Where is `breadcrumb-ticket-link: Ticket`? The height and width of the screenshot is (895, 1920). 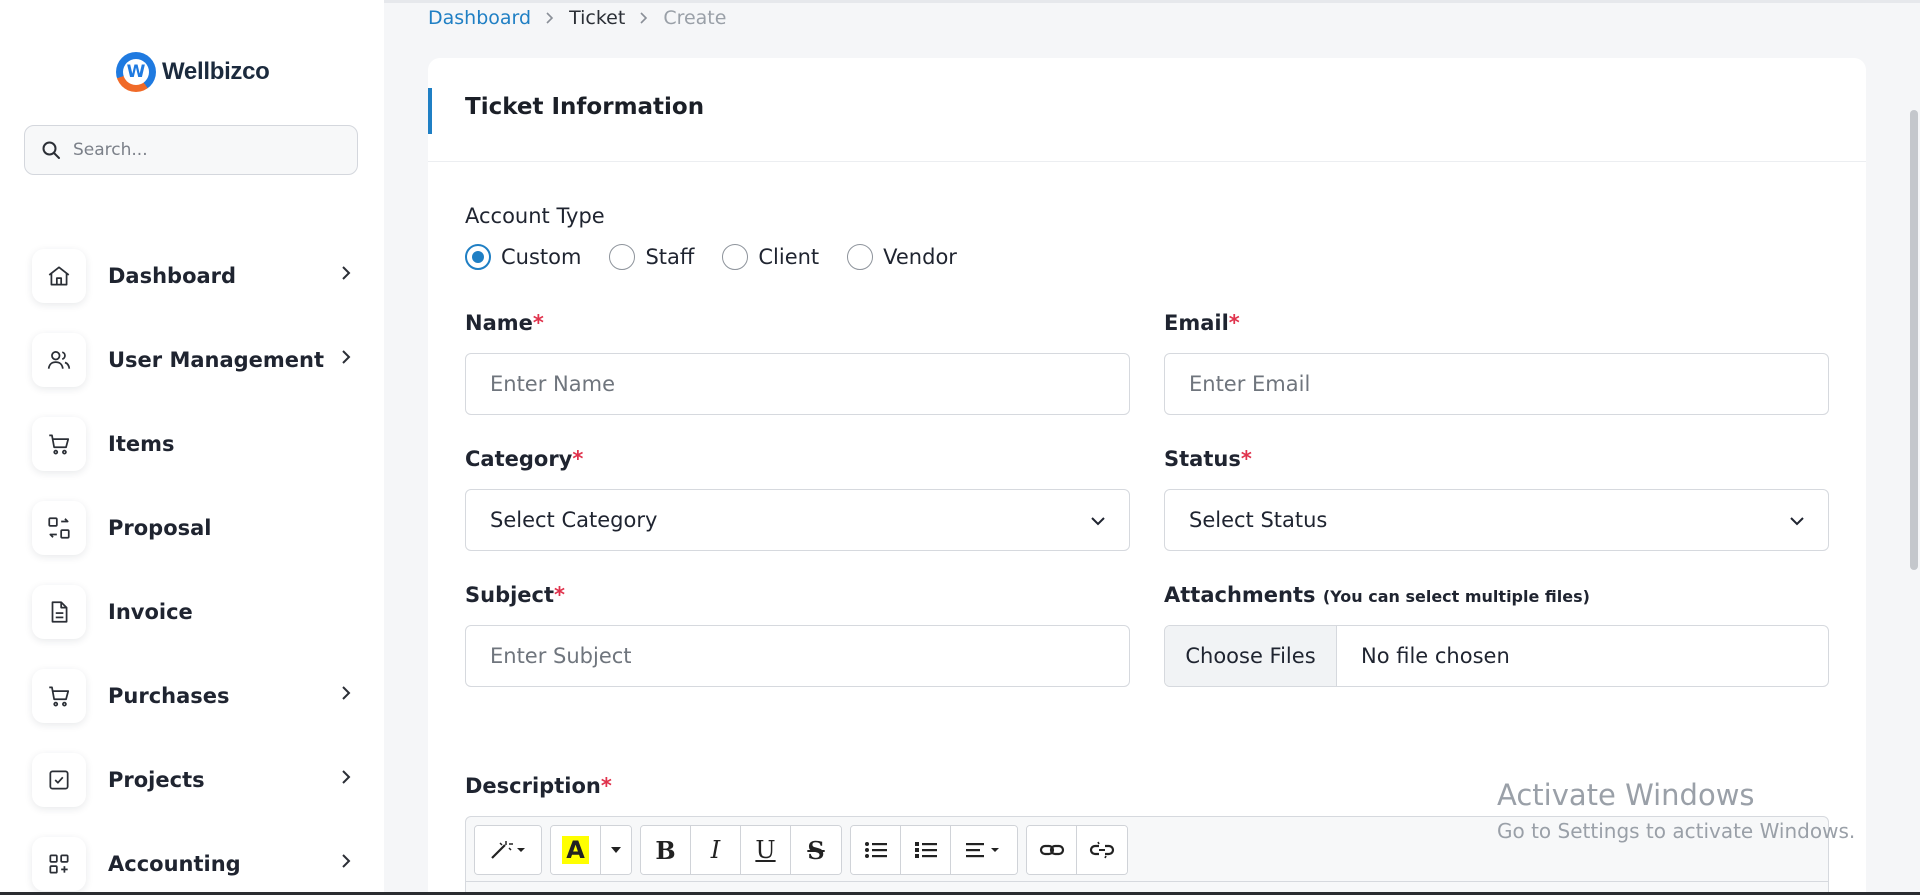
breadcrumb-ticket-link: Ticket is located at coordinates (597, 18).